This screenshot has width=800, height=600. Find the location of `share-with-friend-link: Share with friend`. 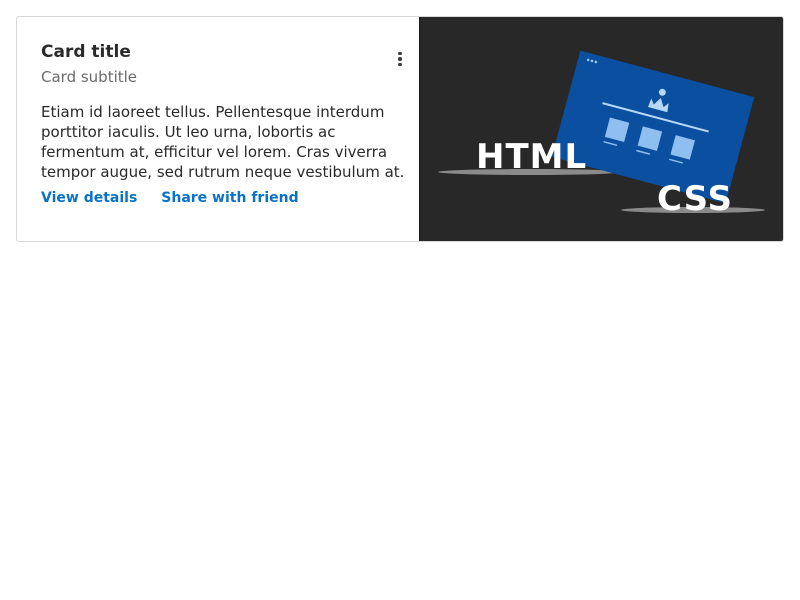

share-with-friend-link: Share with friend is located at coordinates (229, 198).